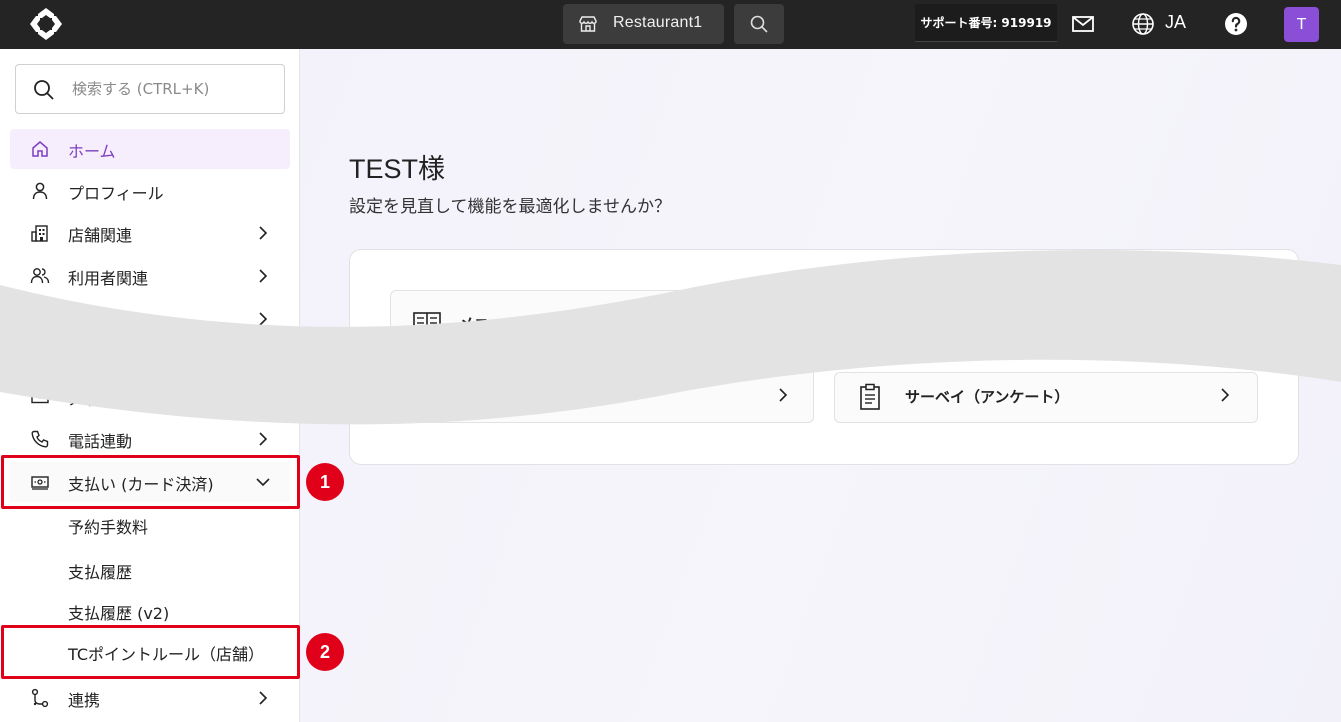 This screenshot has width=1341, height=722. Describe the element at coordinates (1301, 24) in the screenshot. I see `avatar: T` at that location.